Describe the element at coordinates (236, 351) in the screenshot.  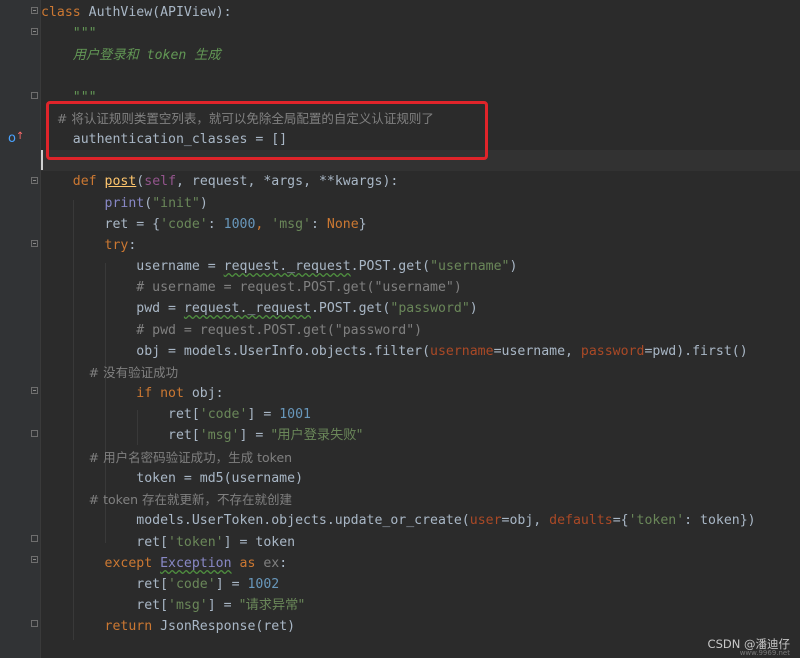
I see `code-token: obj = models.UserInfo.objects.filter(` at that location.